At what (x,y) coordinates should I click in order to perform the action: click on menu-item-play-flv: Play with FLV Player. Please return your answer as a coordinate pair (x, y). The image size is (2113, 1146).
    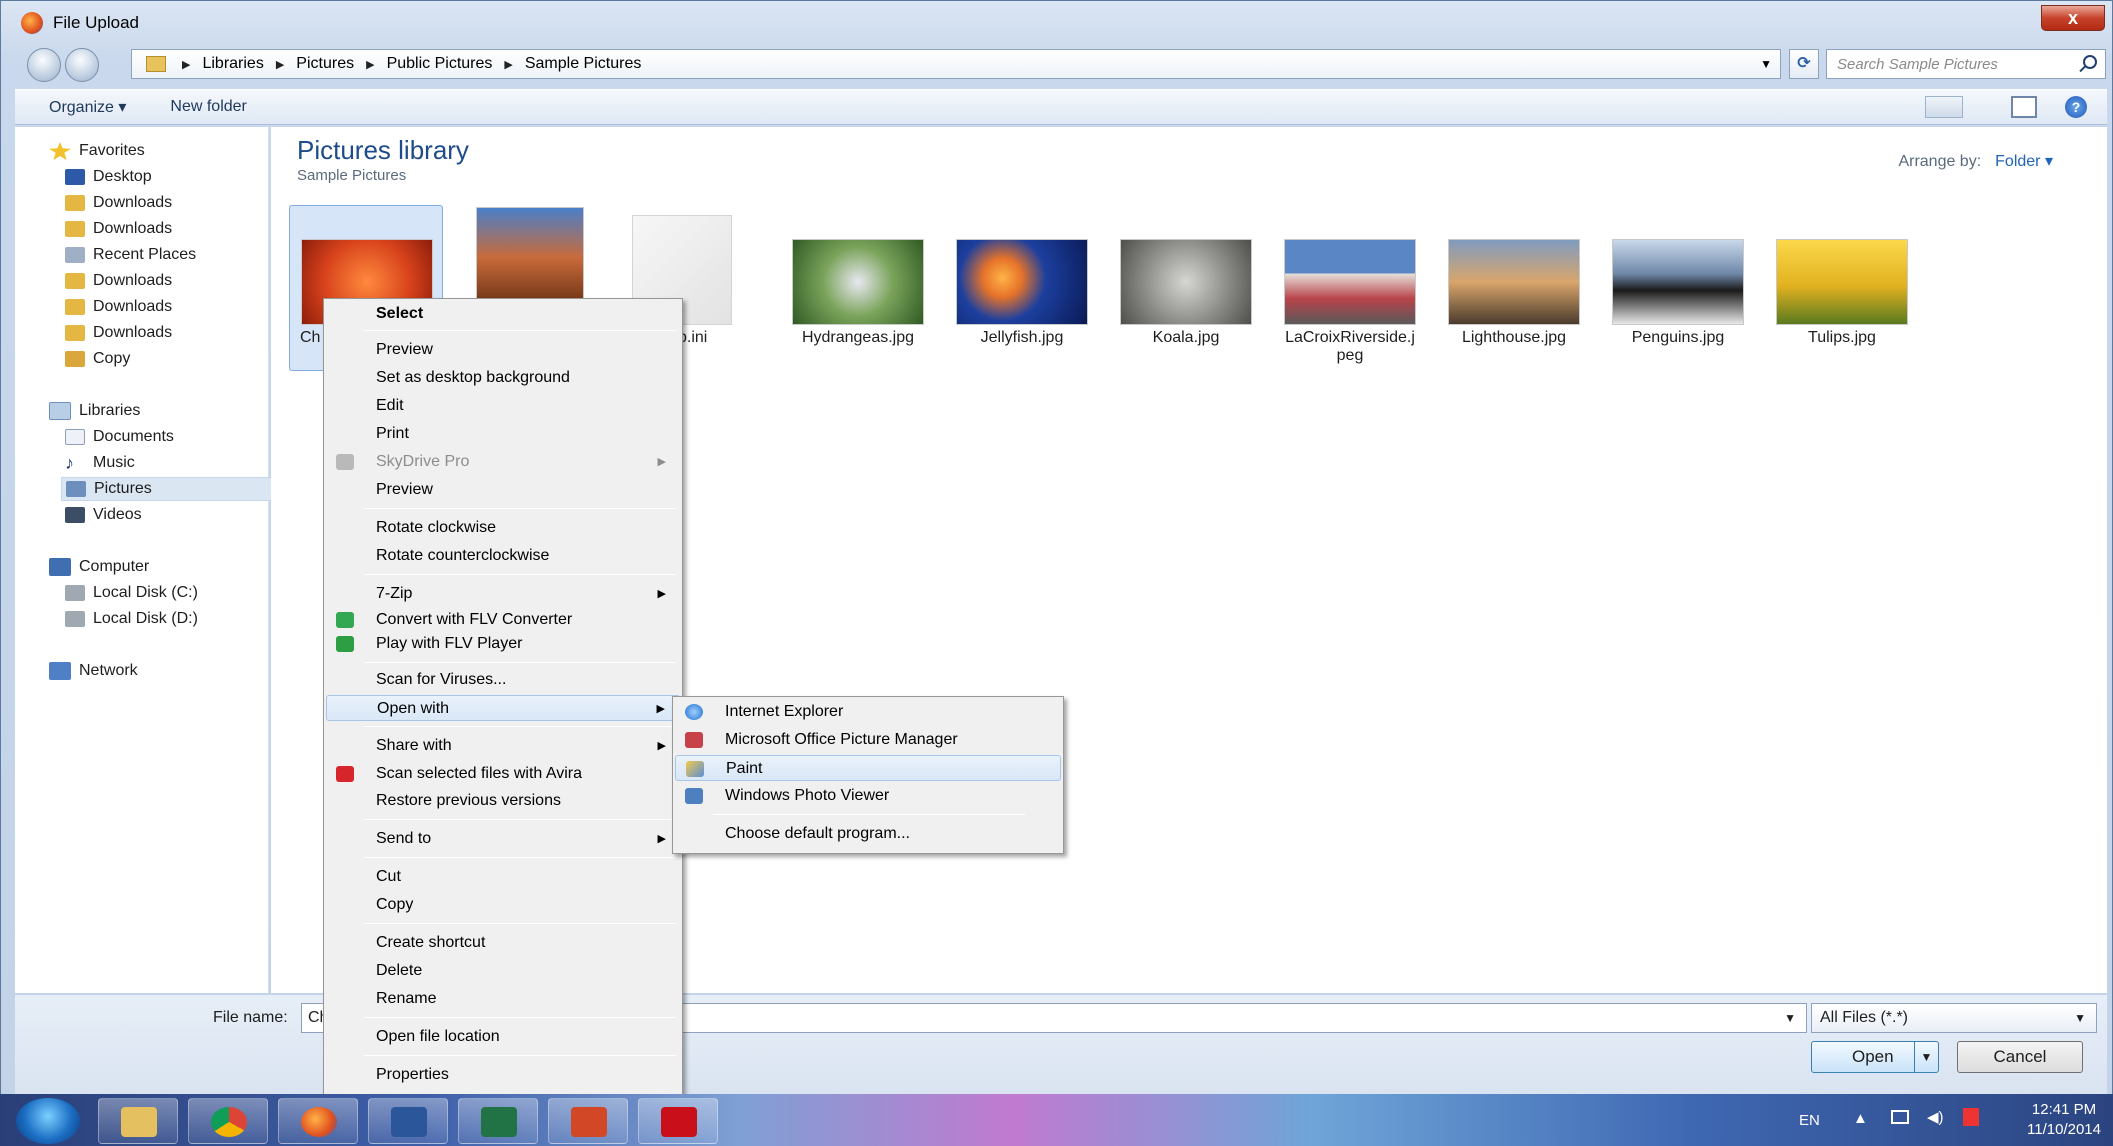
    Looking at the image, I should click on (503, 644).